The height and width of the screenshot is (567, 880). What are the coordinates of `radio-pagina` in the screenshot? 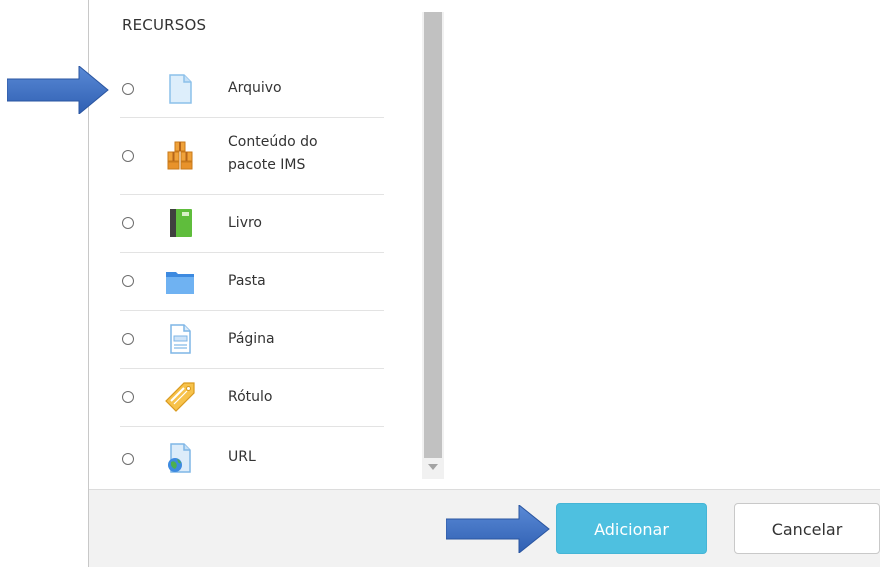 It's located at (128, 339).